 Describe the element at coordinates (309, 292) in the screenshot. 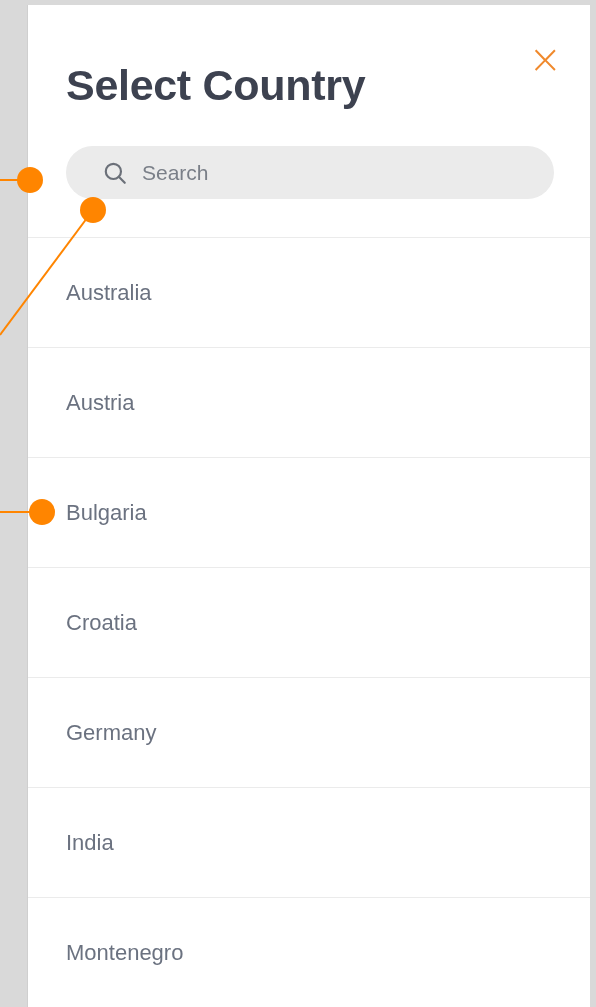

I see `country-list-item: Australia` at that location.